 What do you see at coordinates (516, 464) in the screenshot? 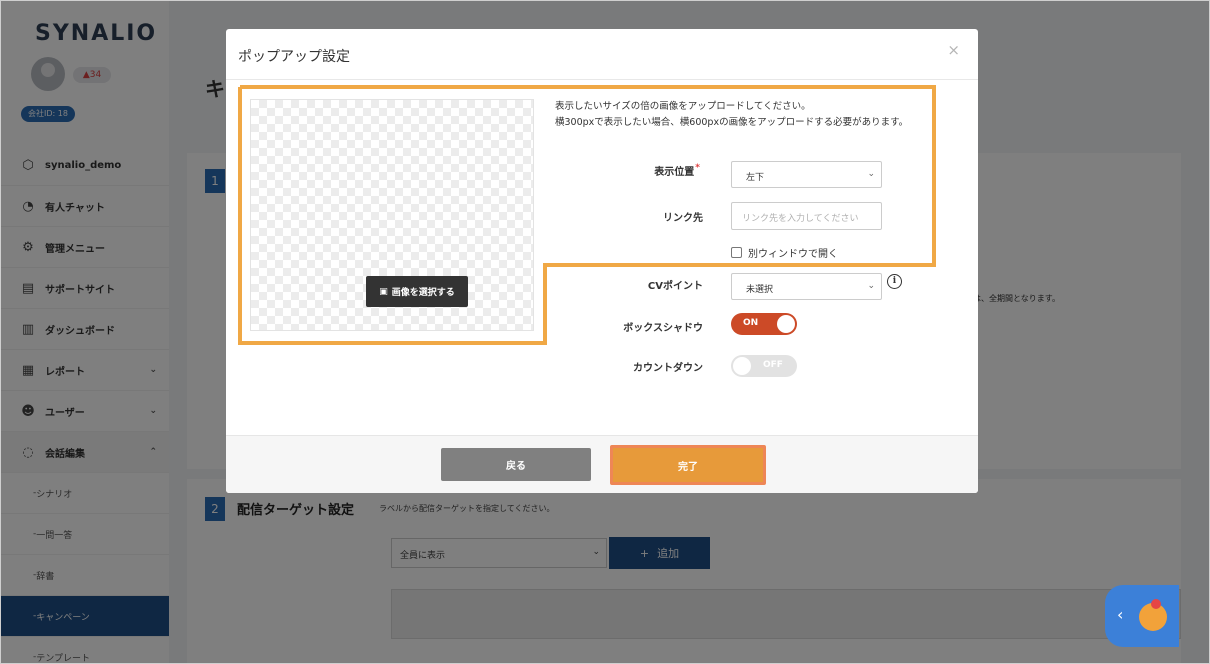
I see `back-button: 戻る` at bounding box center [516, 464].